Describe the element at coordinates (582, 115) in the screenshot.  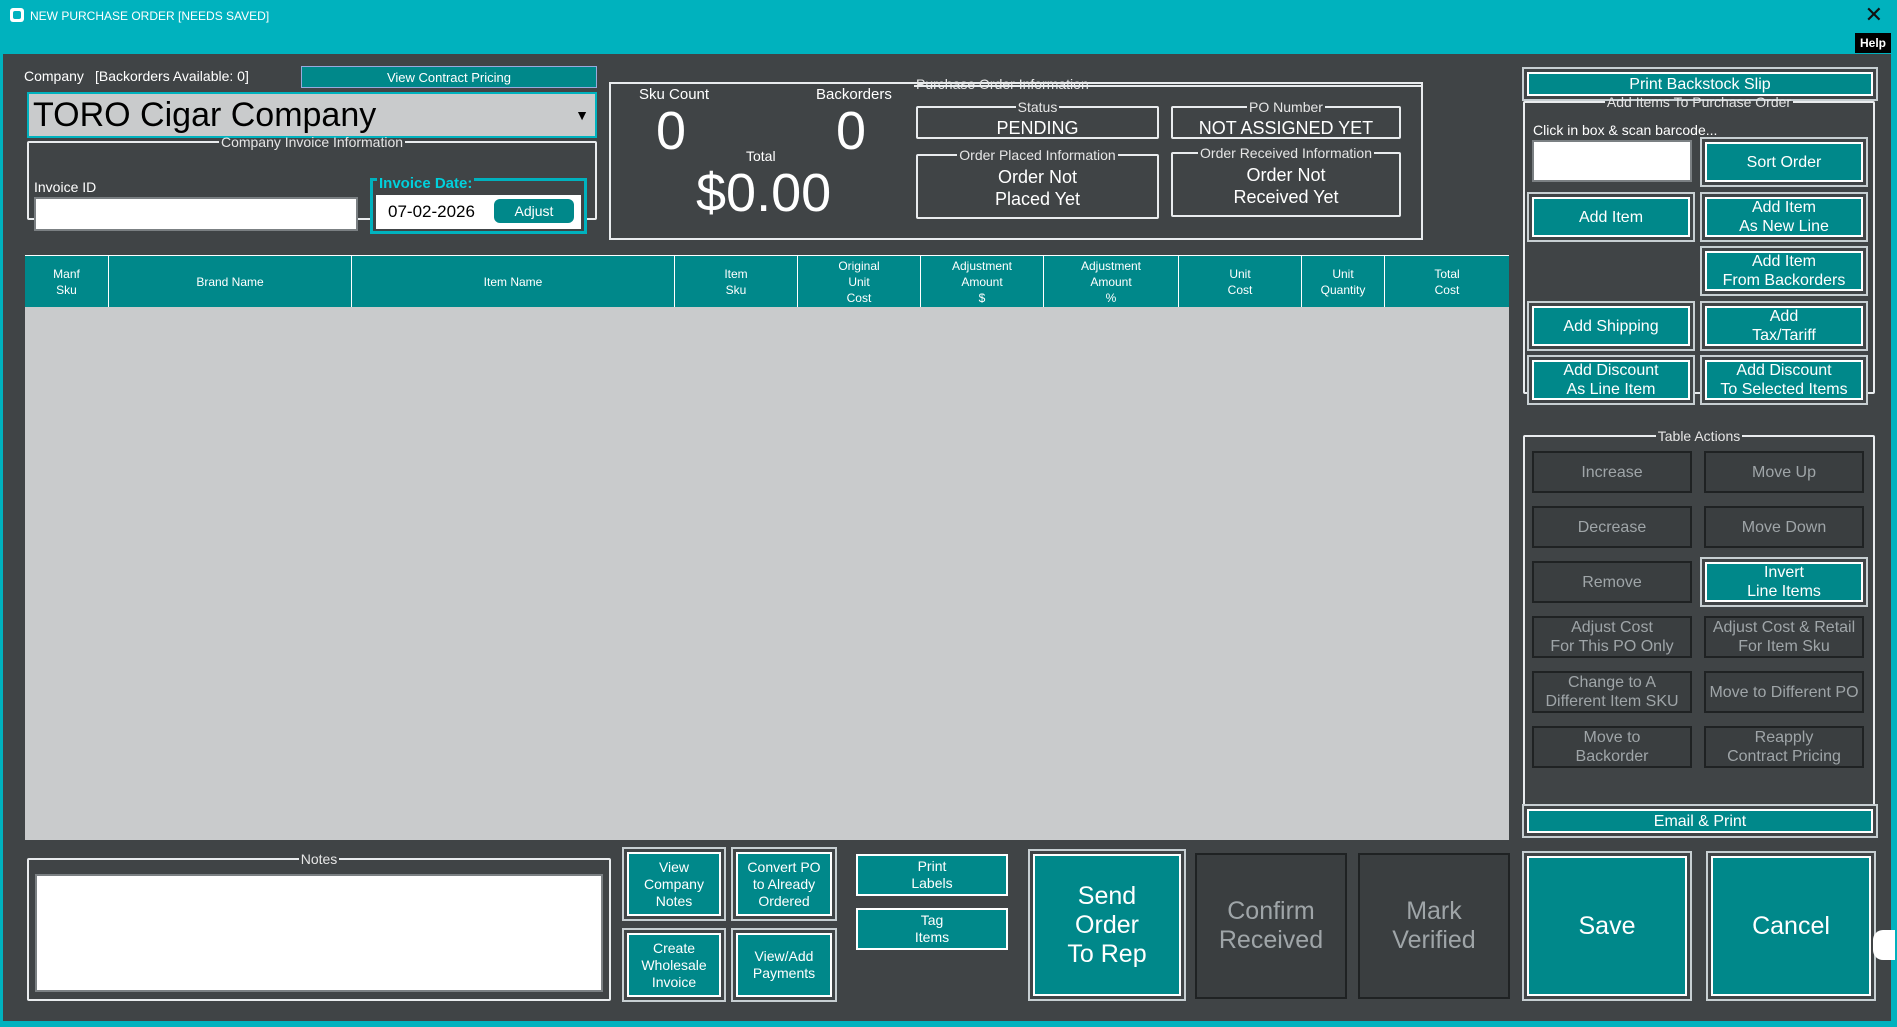
I see `dropdown-arrow-icon: ▼` at that location.